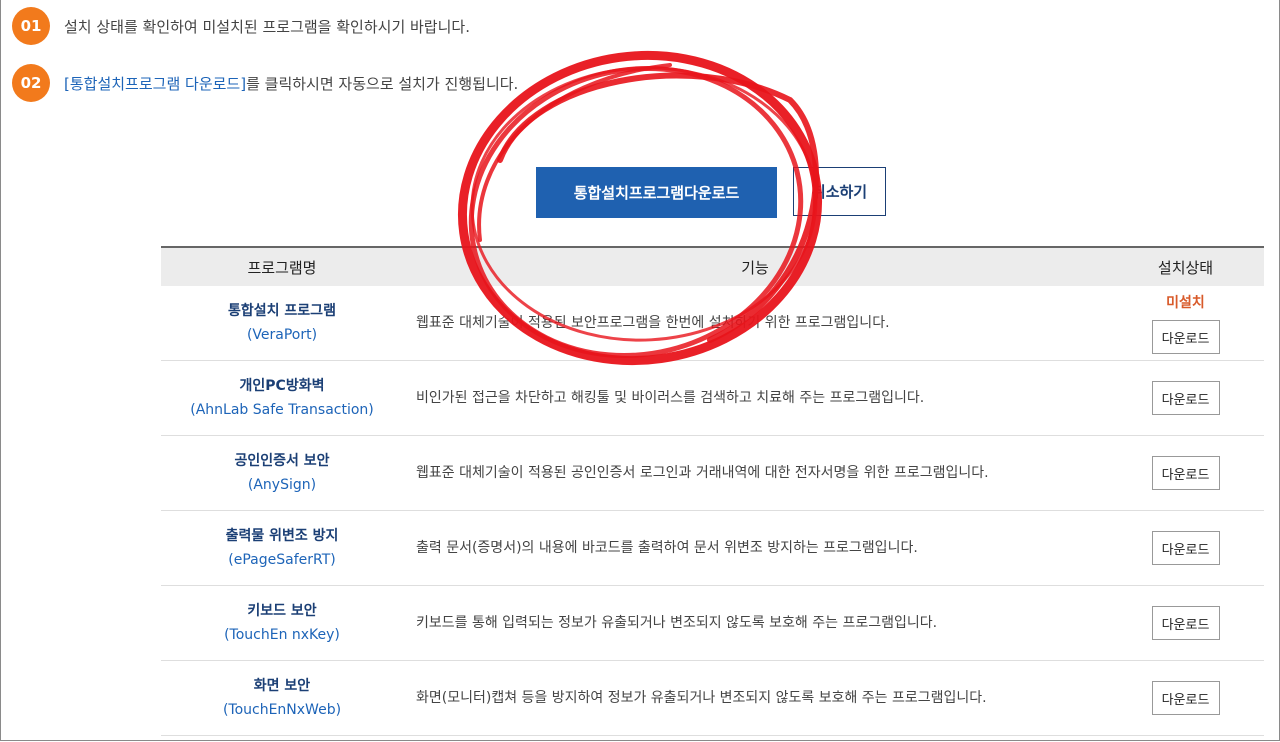 This screenshot has width=1280, height=742. I want to click on step-text-1: 설치 상태를 확인하여 미설치된 프로그램을 확인하시기 바랍니다., so click(267, 26).